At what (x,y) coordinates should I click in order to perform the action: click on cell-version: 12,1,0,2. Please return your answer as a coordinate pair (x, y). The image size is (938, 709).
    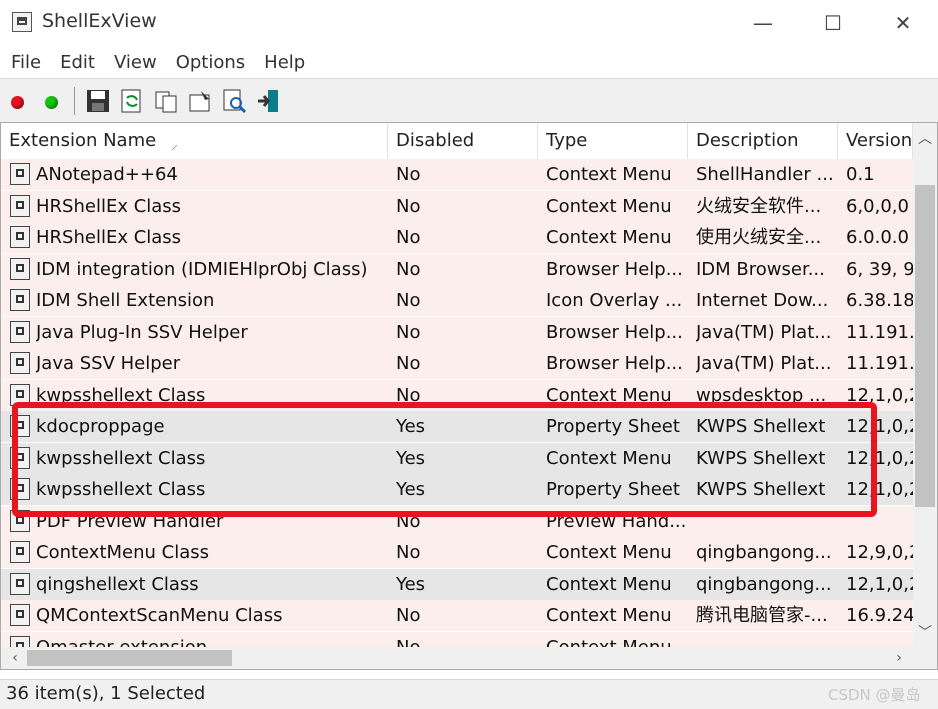
    Looking at the image, I should click on (879, 584).